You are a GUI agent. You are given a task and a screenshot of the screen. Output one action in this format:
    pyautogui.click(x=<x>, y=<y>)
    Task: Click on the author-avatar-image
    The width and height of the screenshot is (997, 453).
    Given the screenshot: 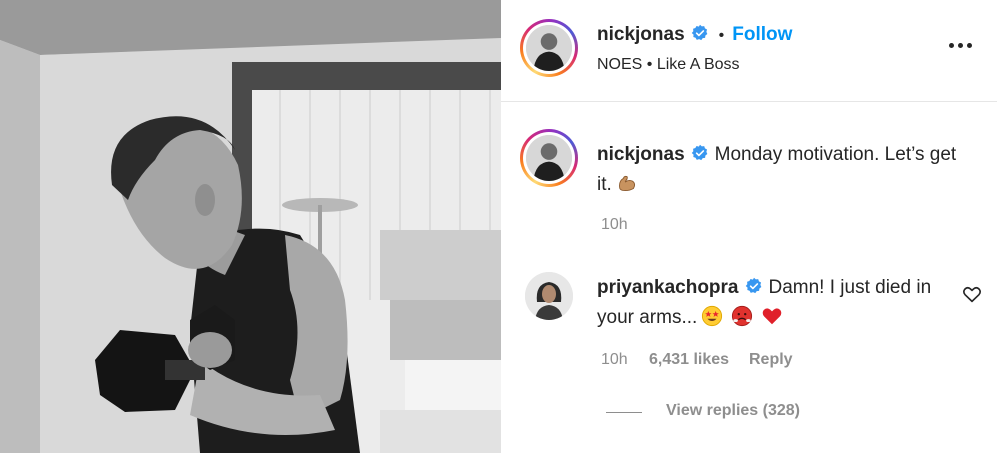 What is the action you would take?
    pyautogui.click(x=549, y=48)
    